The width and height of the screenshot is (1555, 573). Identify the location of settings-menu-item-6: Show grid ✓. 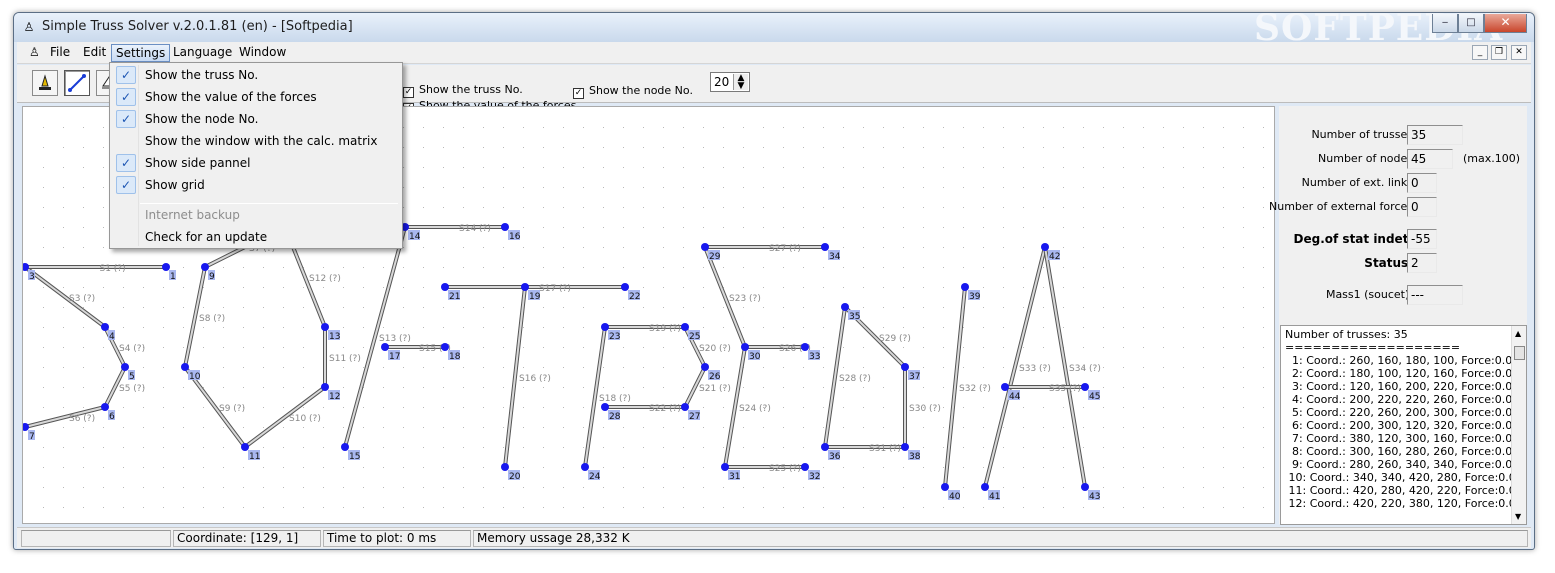
(256, 185).